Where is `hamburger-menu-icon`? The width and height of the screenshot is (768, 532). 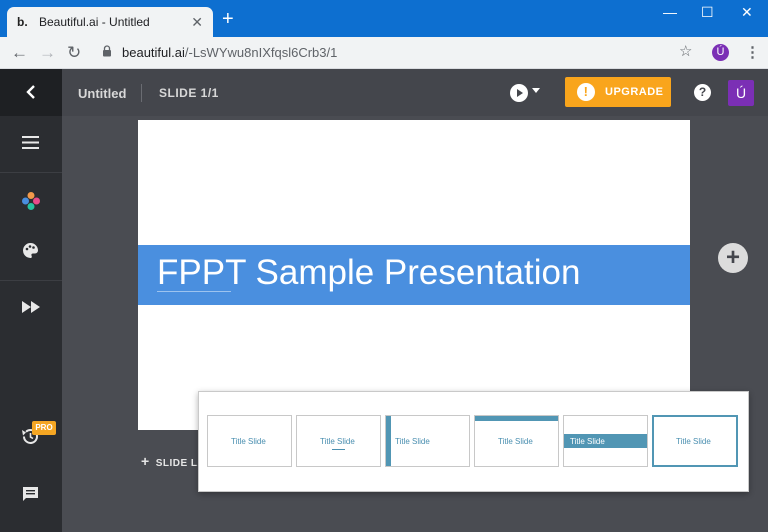
hamburger-menu-icon is located at coordinates (30, 142).